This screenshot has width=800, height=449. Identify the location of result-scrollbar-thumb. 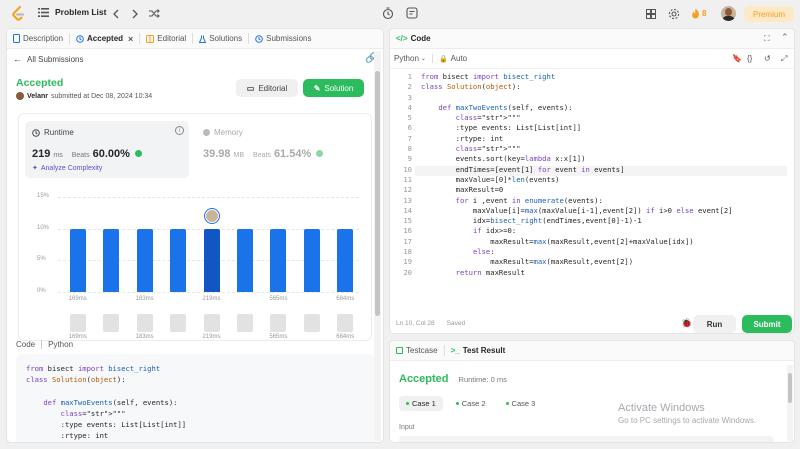
(790, 388).